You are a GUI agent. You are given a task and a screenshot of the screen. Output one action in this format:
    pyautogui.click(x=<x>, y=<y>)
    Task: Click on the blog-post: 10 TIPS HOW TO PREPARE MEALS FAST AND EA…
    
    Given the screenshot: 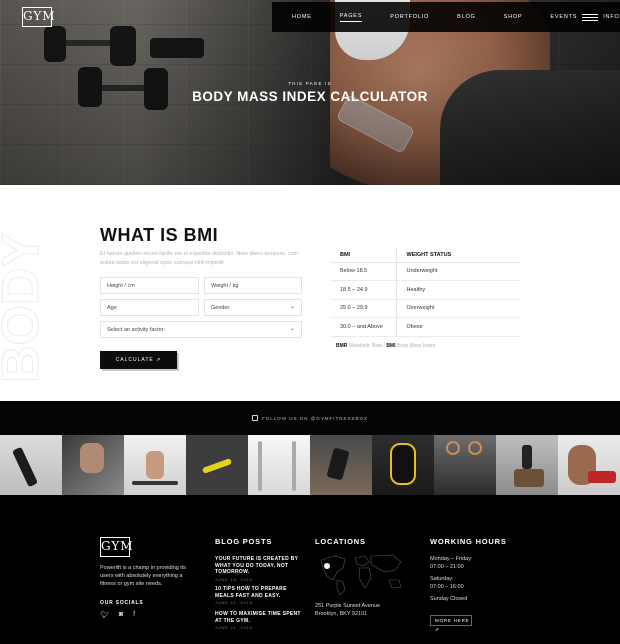 What is the action you would take?
    pyautogui.click(x=260, y=595)
    